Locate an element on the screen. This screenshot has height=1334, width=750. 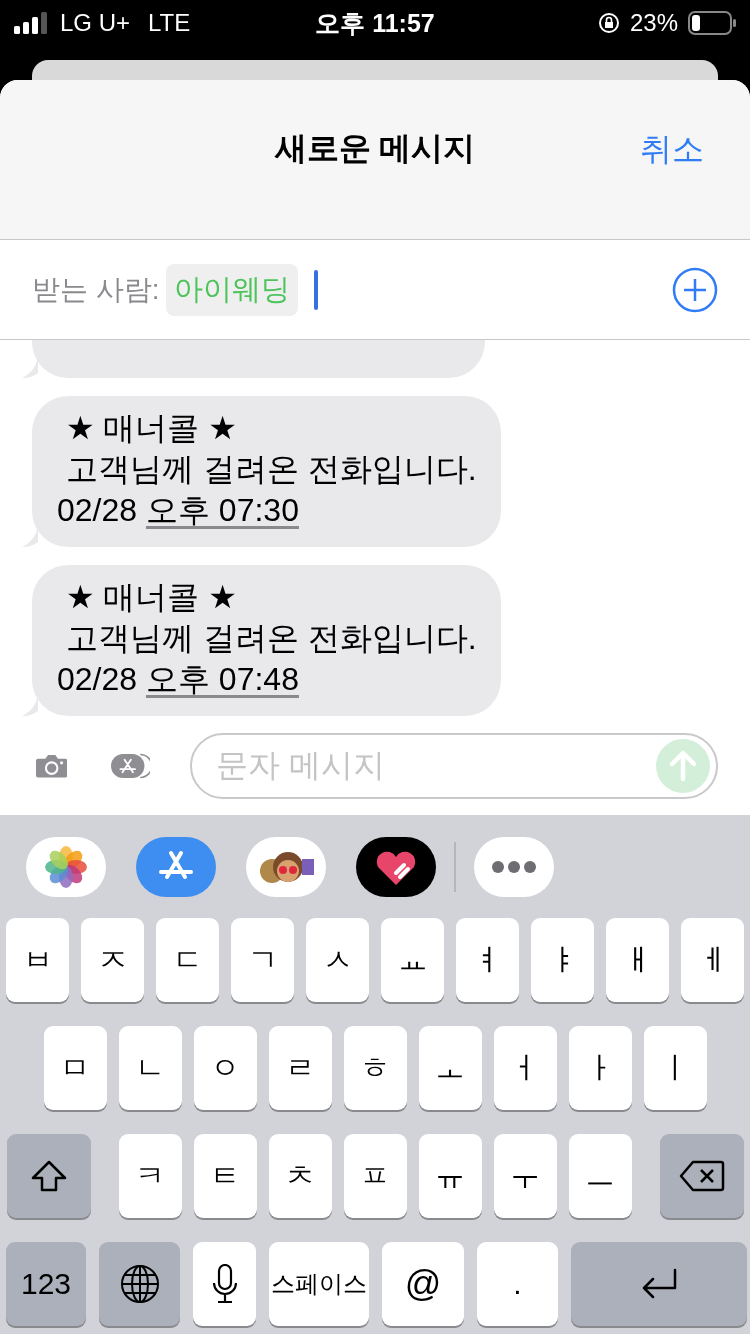
delete-key is located at coordinates (701, 1176).